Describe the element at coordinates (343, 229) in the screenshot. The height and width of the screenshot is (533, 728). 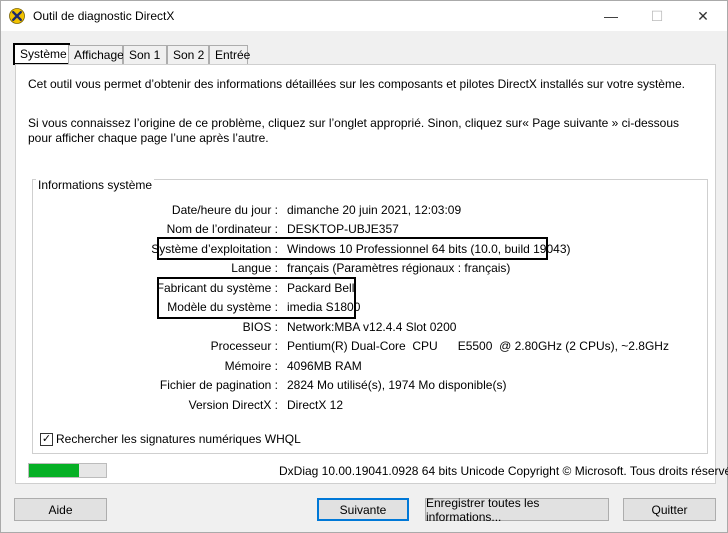
I see `info-value: DESKTOP-UBJE357` at that location.